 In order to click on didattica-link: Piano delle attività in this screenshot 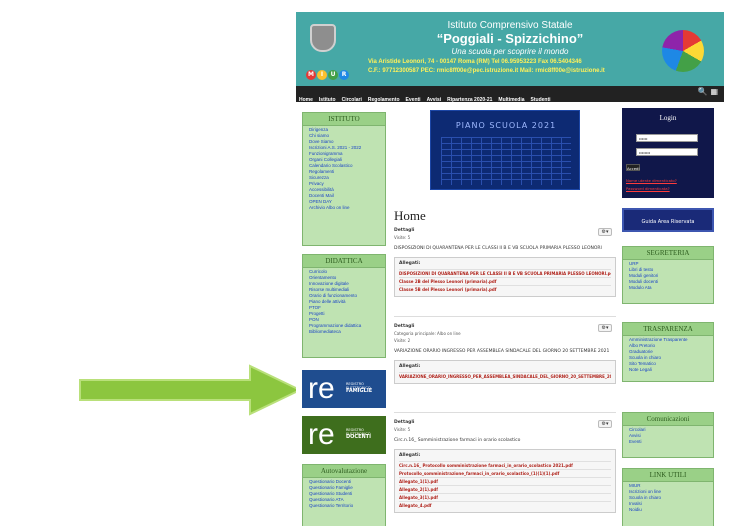, I will do `click(344, 301)`.